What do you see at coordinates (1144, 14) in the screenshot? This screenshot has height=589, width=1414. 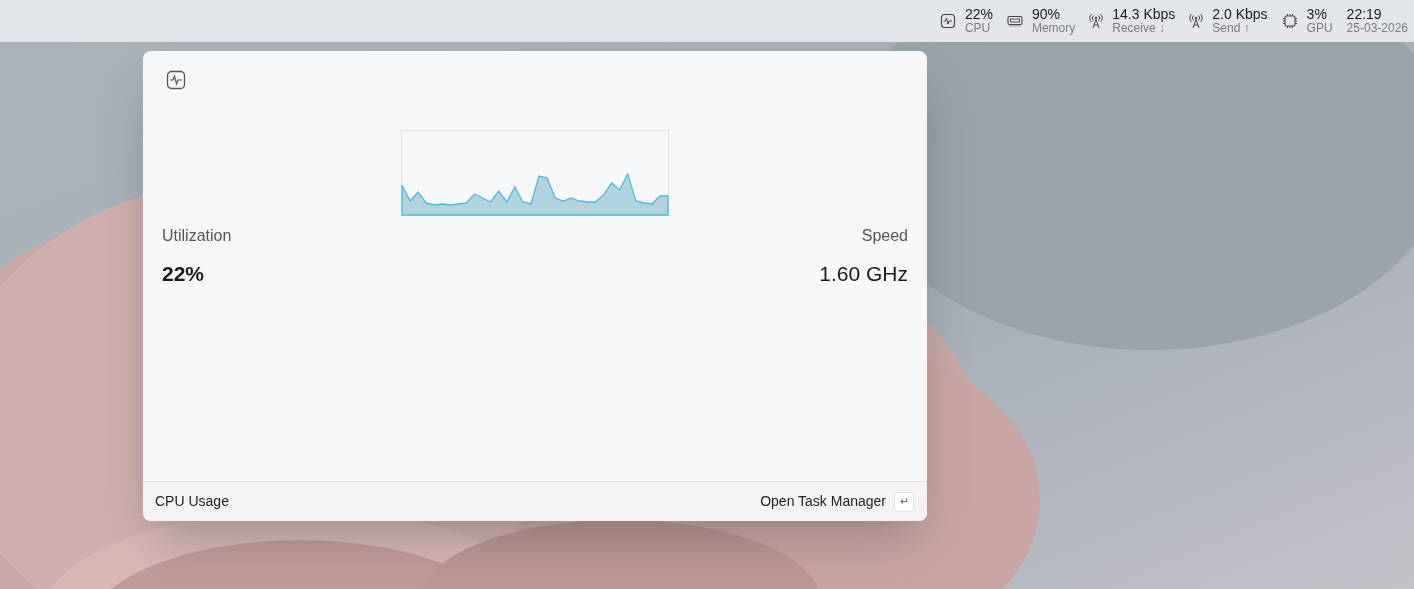 I see `stat-value: 14.3 Kbps` at bounding box center [1144, 14].